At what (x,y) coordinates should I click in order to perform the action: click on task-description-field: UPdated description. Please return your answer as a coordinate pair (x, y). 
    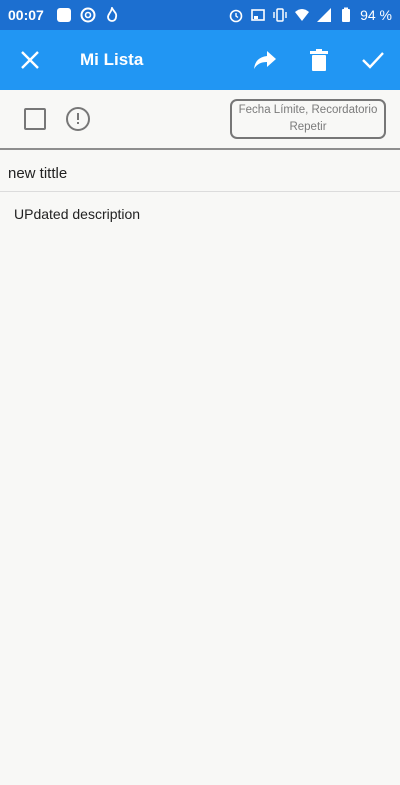
    Looking at the image, I should click on (200, 214).